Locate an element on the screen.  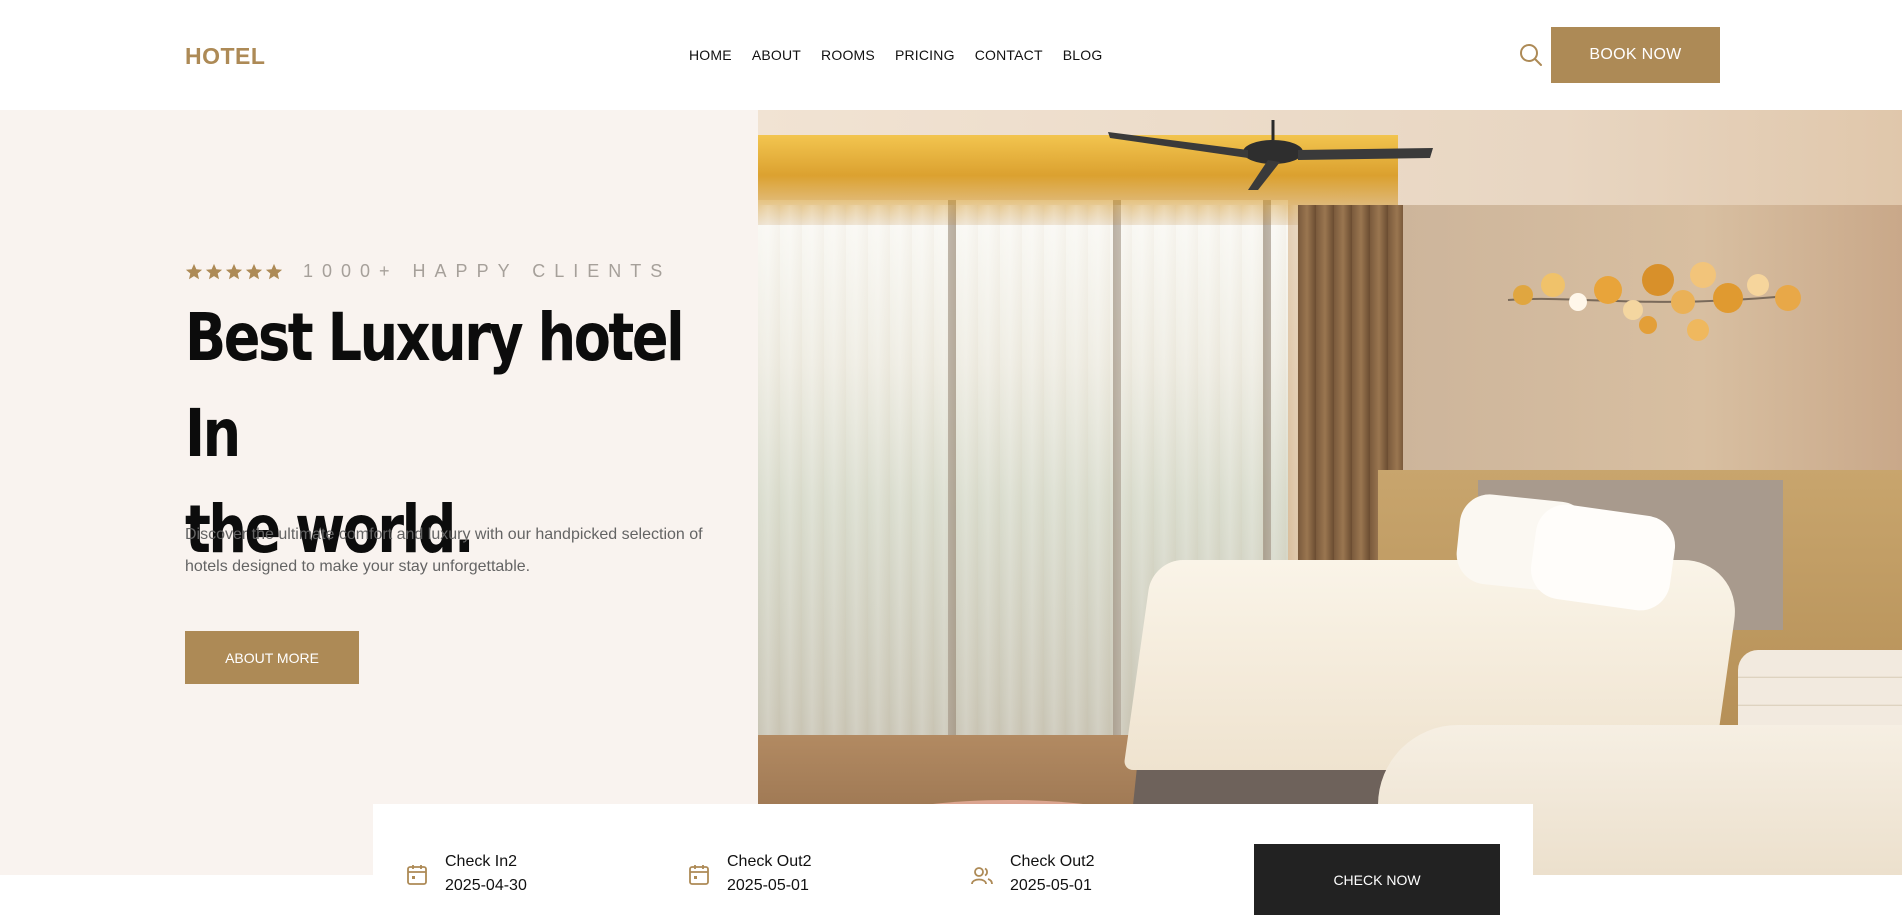
nav-home: HOME is located at coordinates (710, 55).